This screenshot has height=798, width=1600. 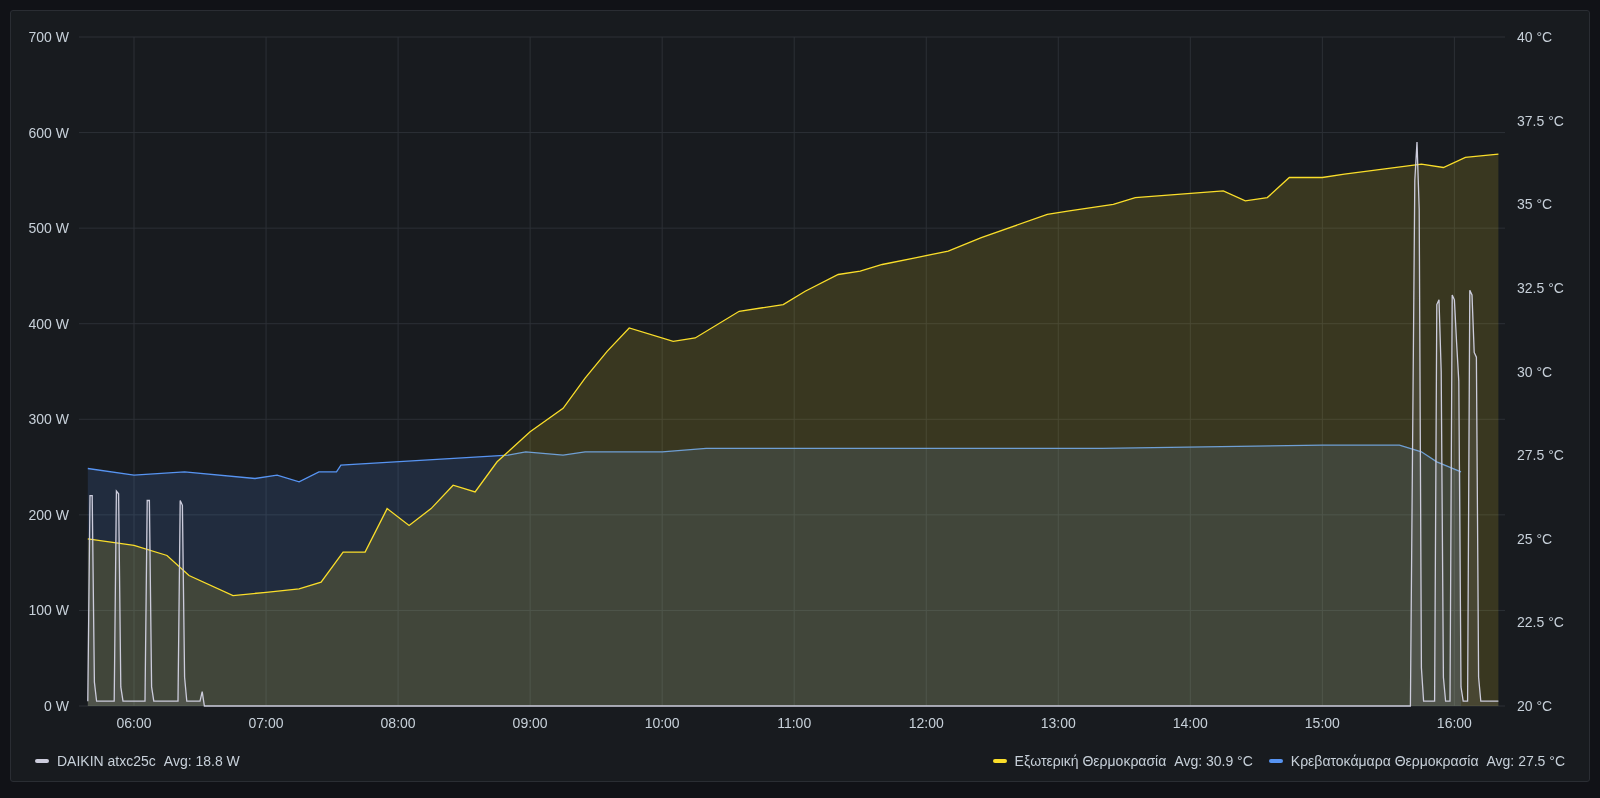 I want to click on x-axis-label: 12:00, so click(x=926, y=723).